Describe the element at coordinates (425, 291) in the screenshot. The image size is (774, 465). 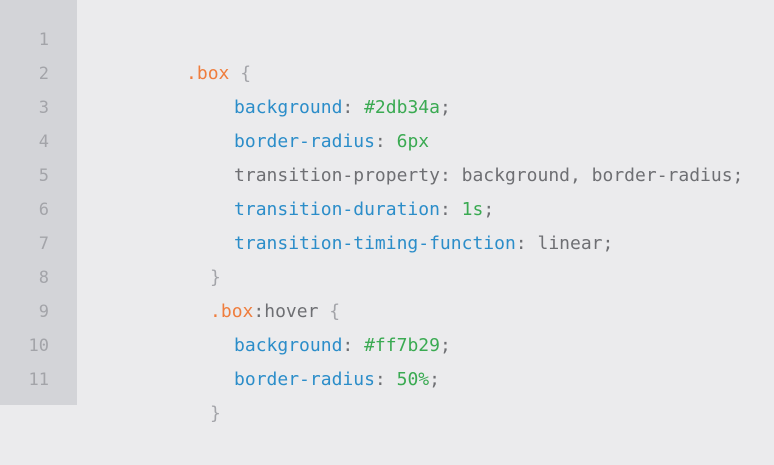
I see `code-line: .box:hover {` at that location.